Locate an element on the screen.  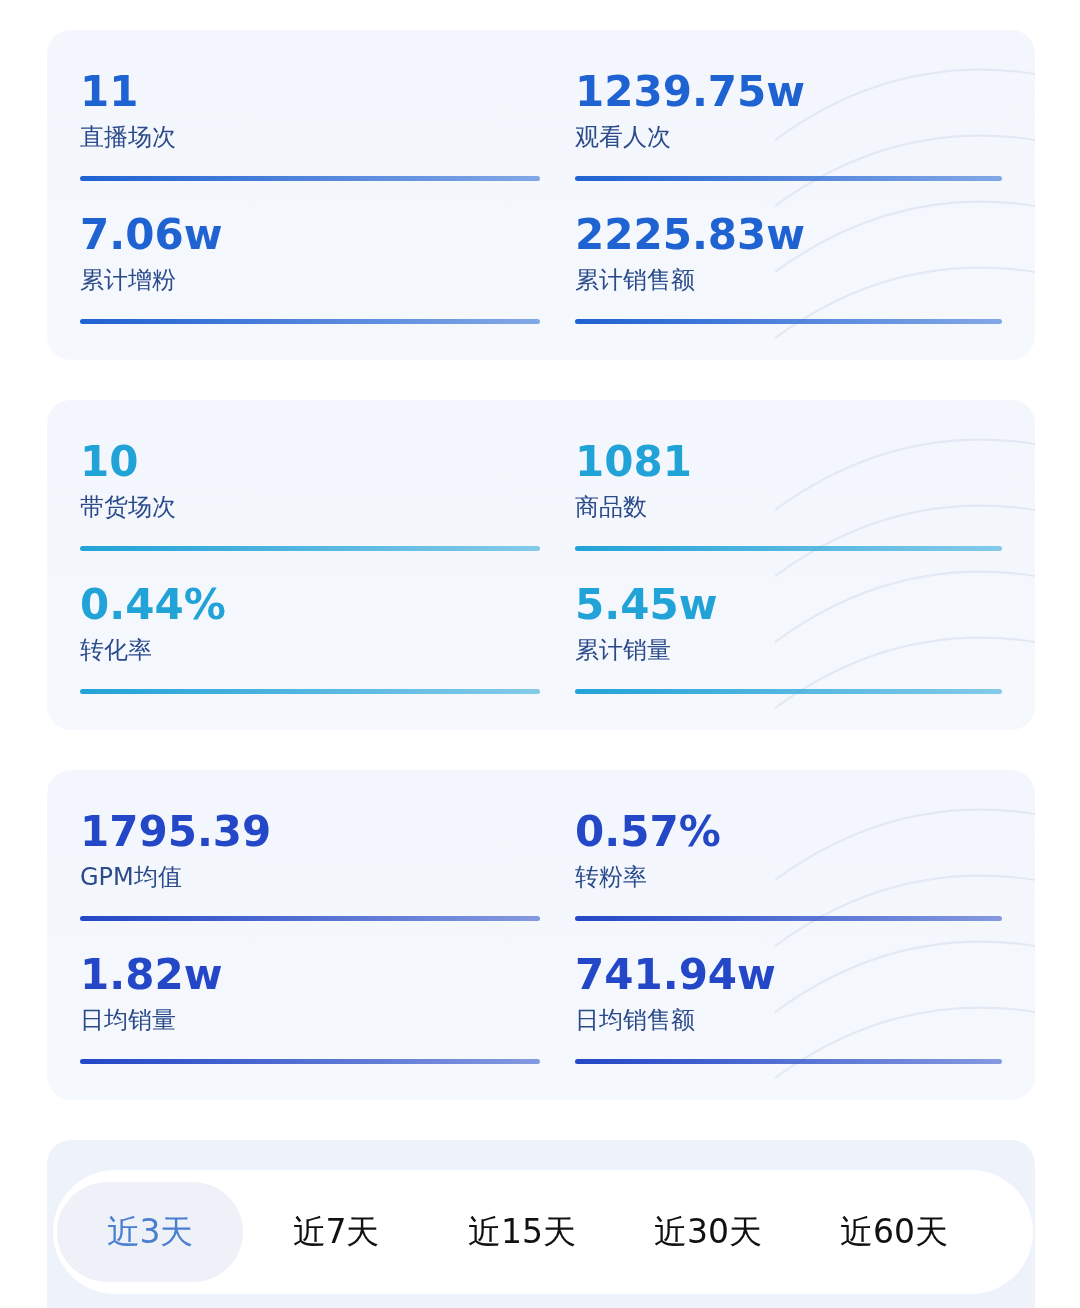
stat-value: 1081 is located at coordinates (634, 462).